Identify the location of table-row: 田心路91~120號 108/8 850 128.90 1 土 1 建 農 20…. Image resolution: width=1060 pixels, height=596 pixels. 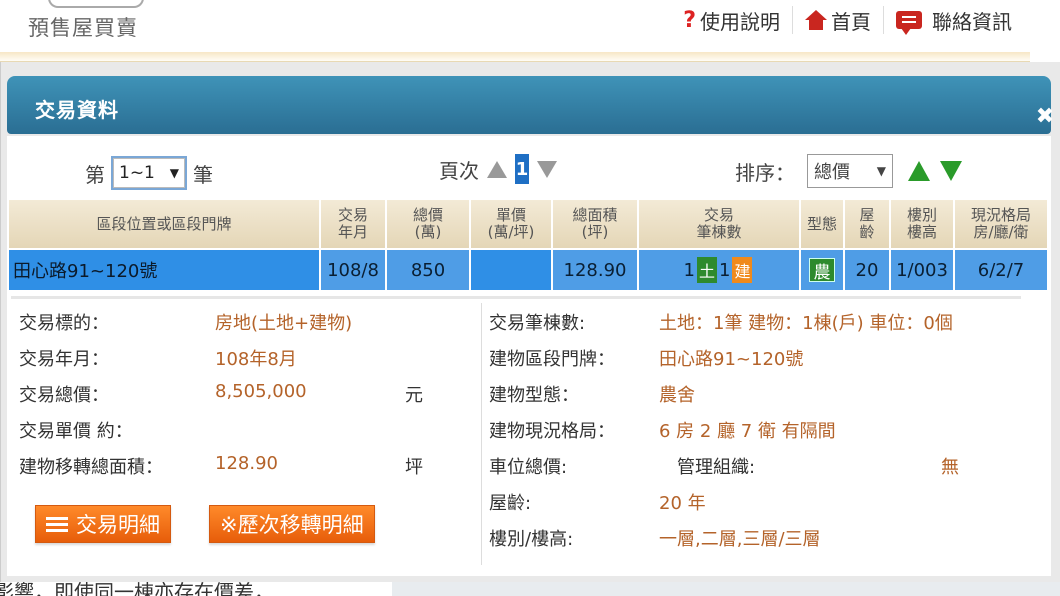
(529, 270).